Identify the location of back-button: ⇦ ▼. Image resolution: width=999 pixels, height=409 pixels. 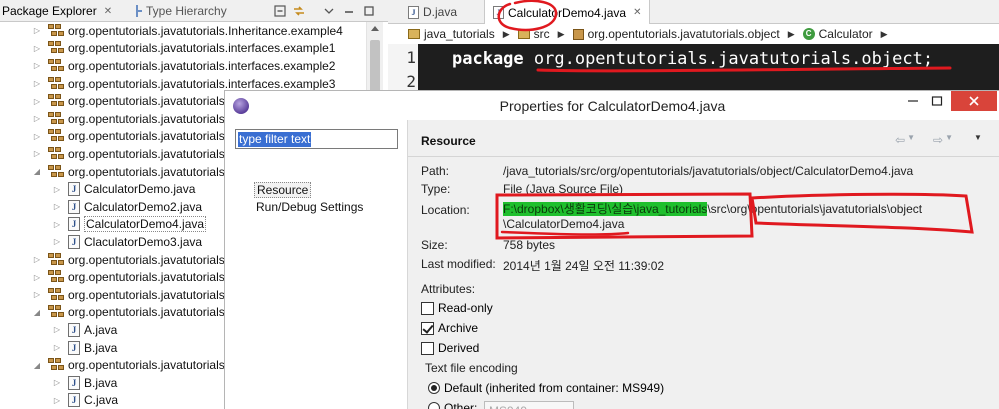
(905, 140).